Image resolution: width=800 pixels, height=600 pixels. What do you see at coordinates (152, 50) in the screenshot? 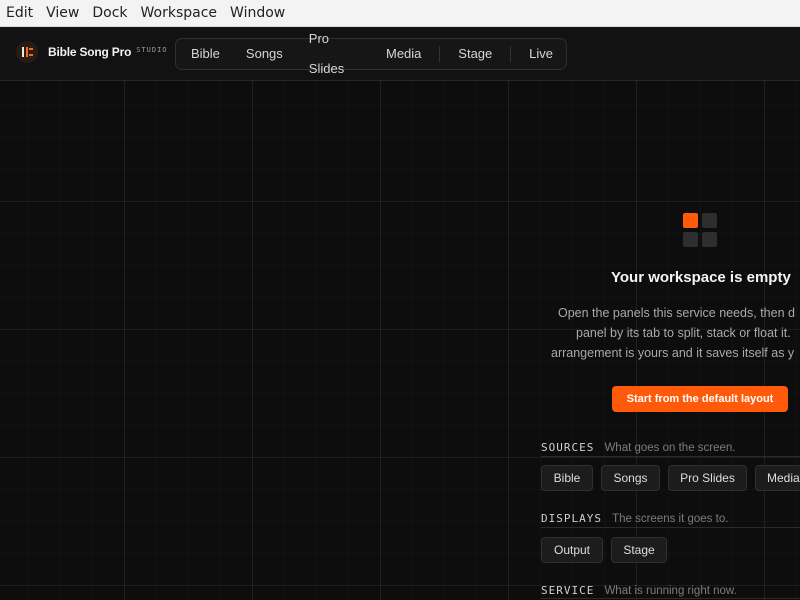
I see `brand-subtitle: STUDIO` at bounding box center [152, 50].